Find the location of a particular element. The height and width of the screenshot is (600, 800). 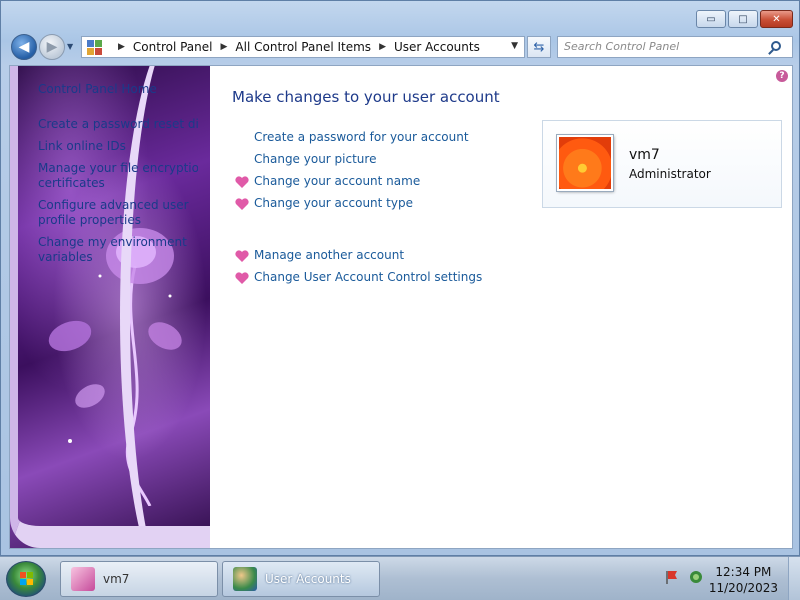

sidebar-control-panel-home: Control Panel Home is located at coordinates (118, 89).